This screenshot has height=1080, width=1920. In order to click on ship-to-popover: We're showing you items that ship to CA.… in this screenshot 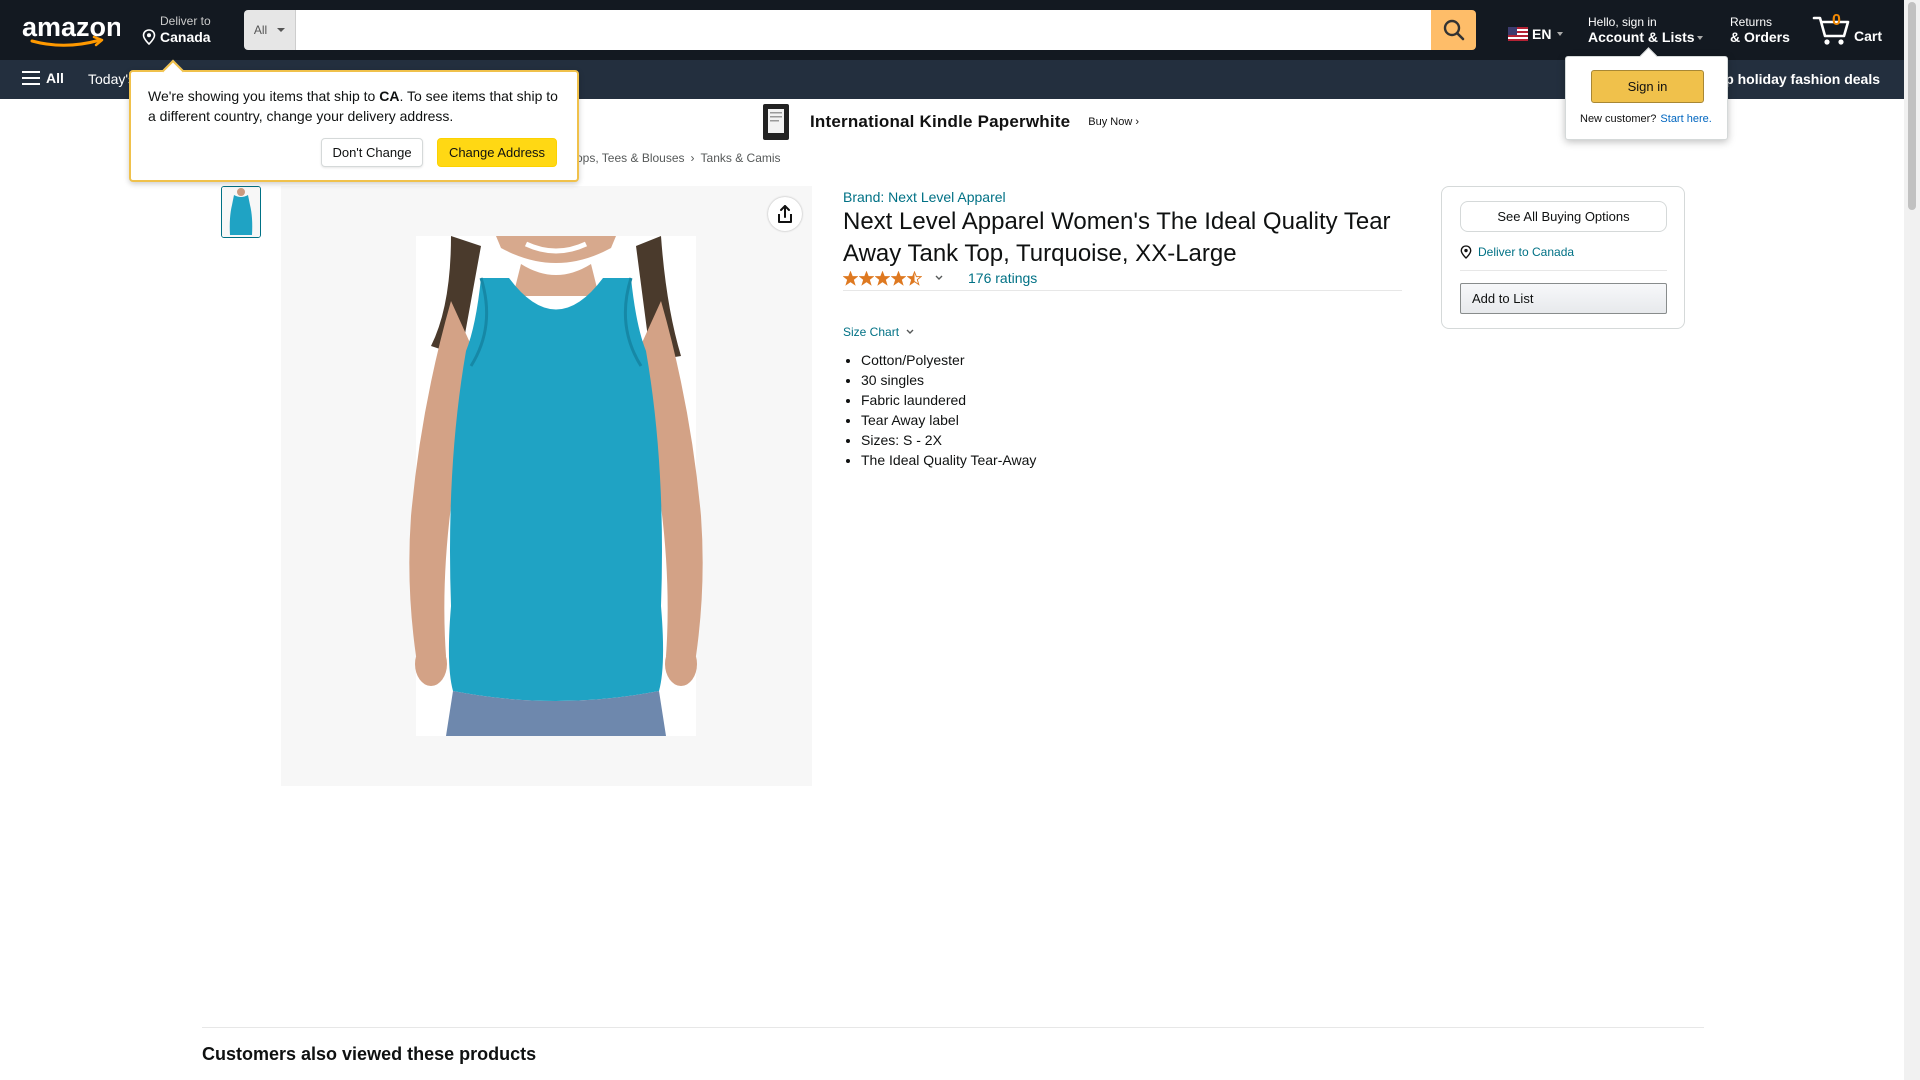, I will do `click(354, 126)`.